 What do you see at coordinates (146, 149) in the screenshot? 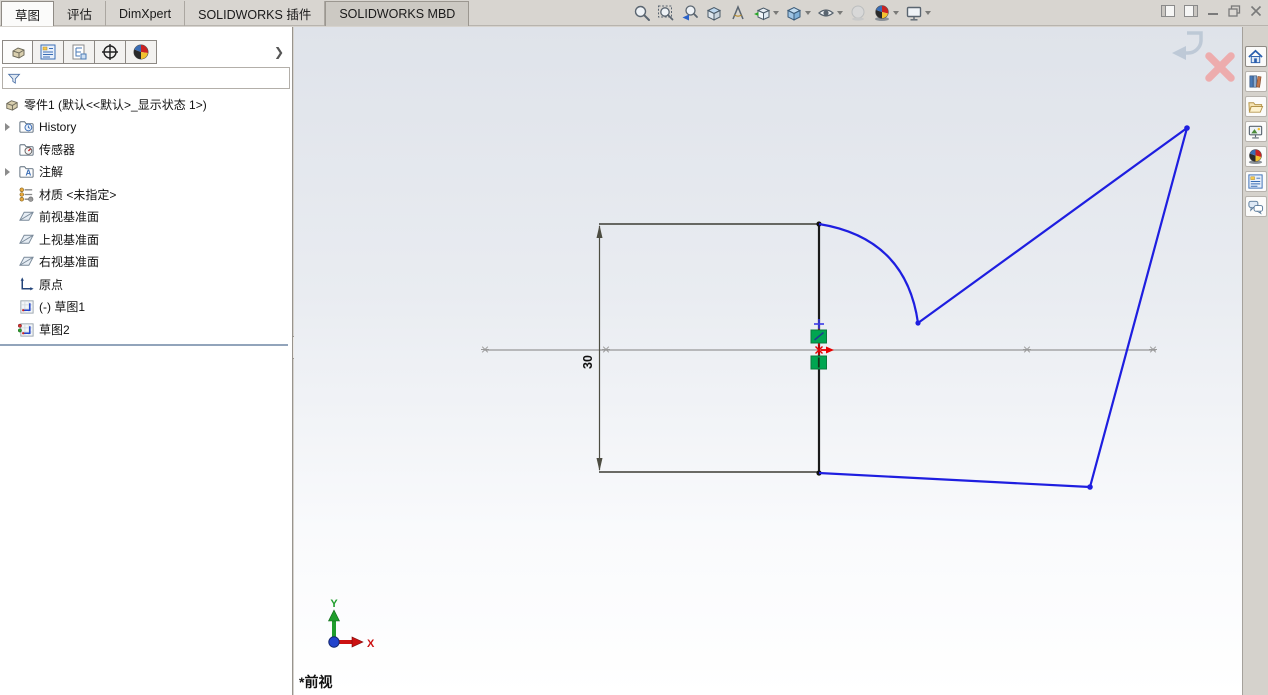
I see `tree-item-sensors: 传感器` at bounding box center [146, 149].